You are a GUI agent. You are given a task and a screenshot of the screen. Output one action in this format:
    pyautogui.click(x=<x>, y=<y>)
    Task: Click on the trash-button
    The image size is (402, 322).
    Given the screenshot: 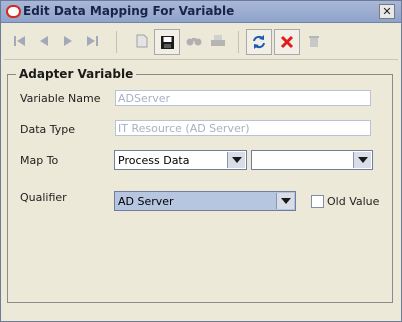 What is the action you would take?
    pyautogui.click(x=314, y=41)
    